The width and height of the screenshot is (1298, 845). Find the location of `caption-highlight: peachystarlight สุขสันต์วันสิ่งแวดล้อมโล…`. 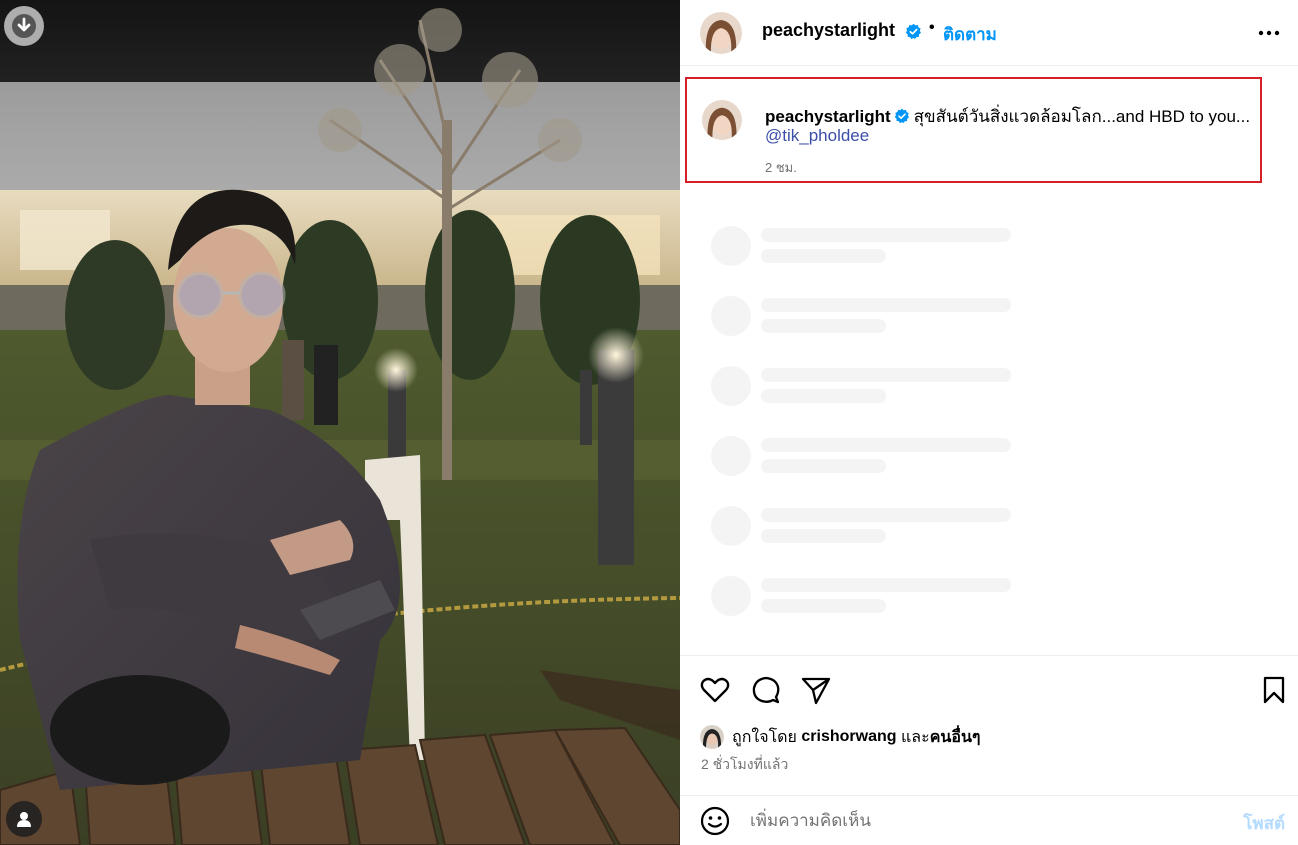

caption-highlight: peachystarlight สุขสันต์วันสิ่งแวดล้อมโล… is located at coordinates (973, 130).